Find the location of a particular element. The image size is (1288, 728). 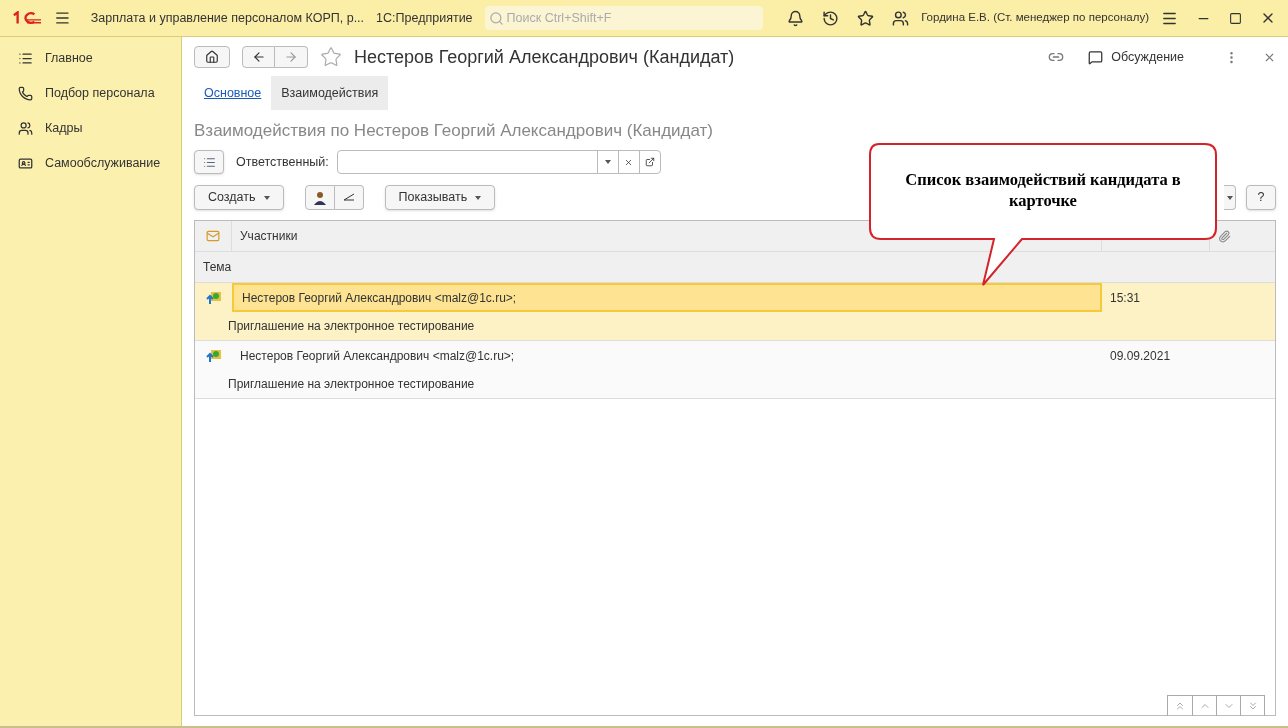

home-icon is located at coordinates (212, 57).